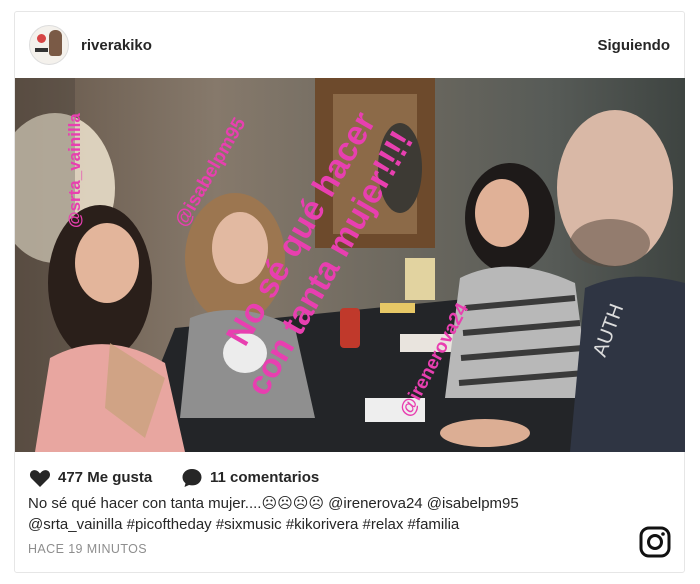 This screenshot has height=584, width=700. I want to click on overlay-tag-srta-vainilla: @srta_vainilla, so click(74, 170).